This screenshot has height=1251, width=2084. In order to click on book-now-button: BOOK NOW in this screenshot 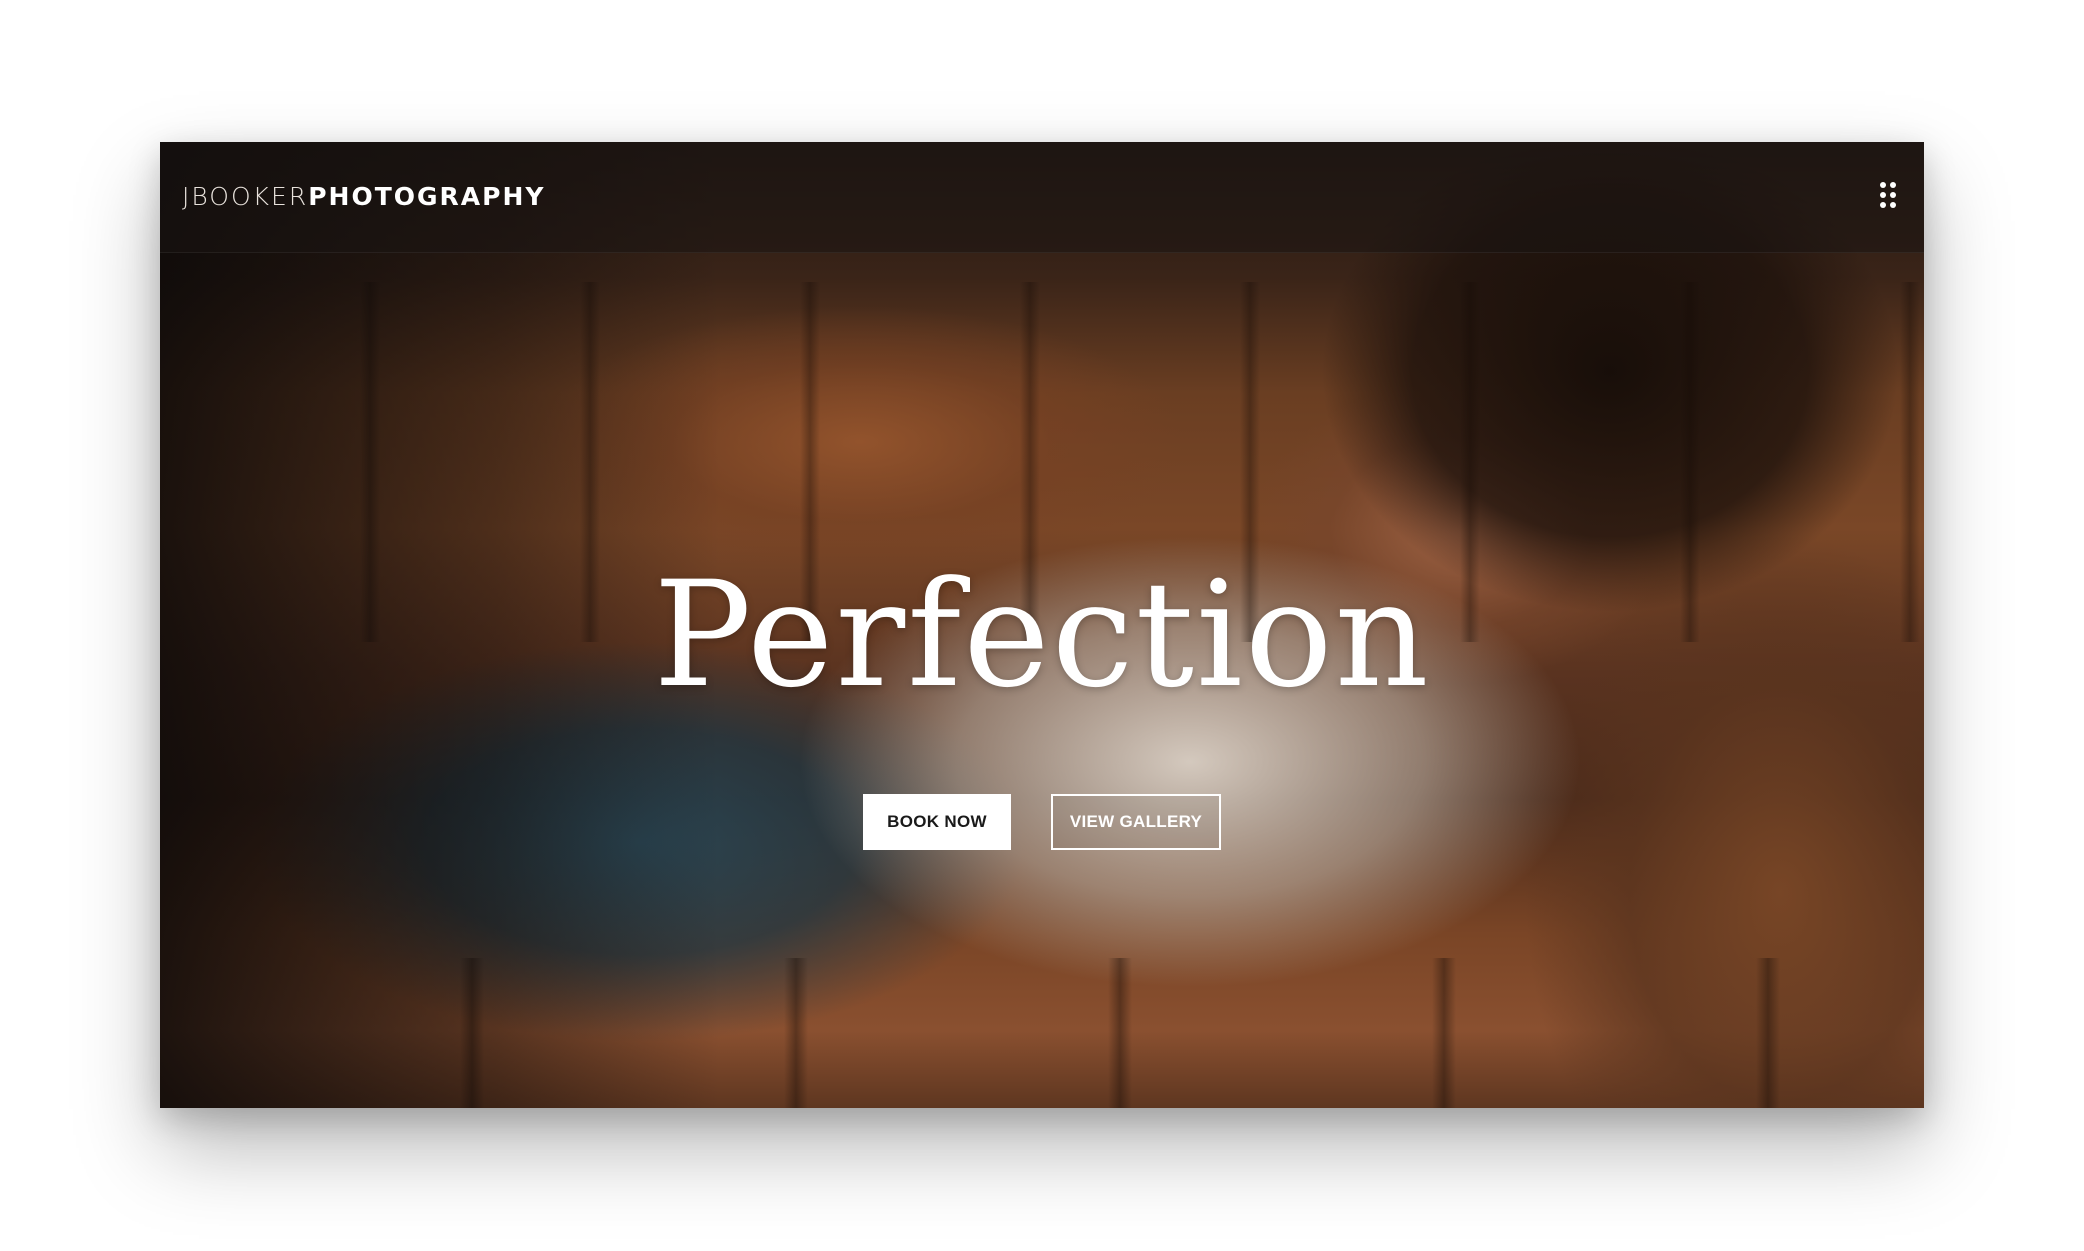, I will do `click(937, 822)`.